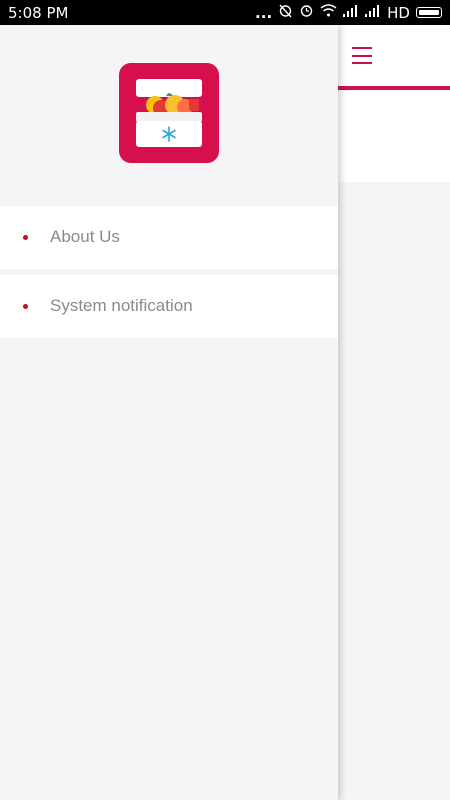 The width and height of the screenshot is (450, 800). Describe the element at coordinates (85, 236) in the screenshot. I see `menu-item-label: About Us` at that location.